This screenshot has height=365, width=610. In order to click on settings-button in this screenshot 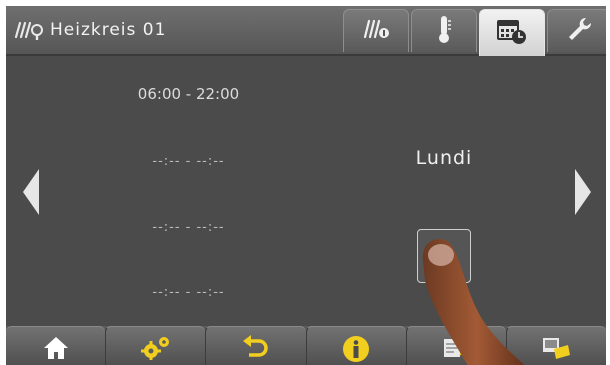, I will do `click(155, 345)`.